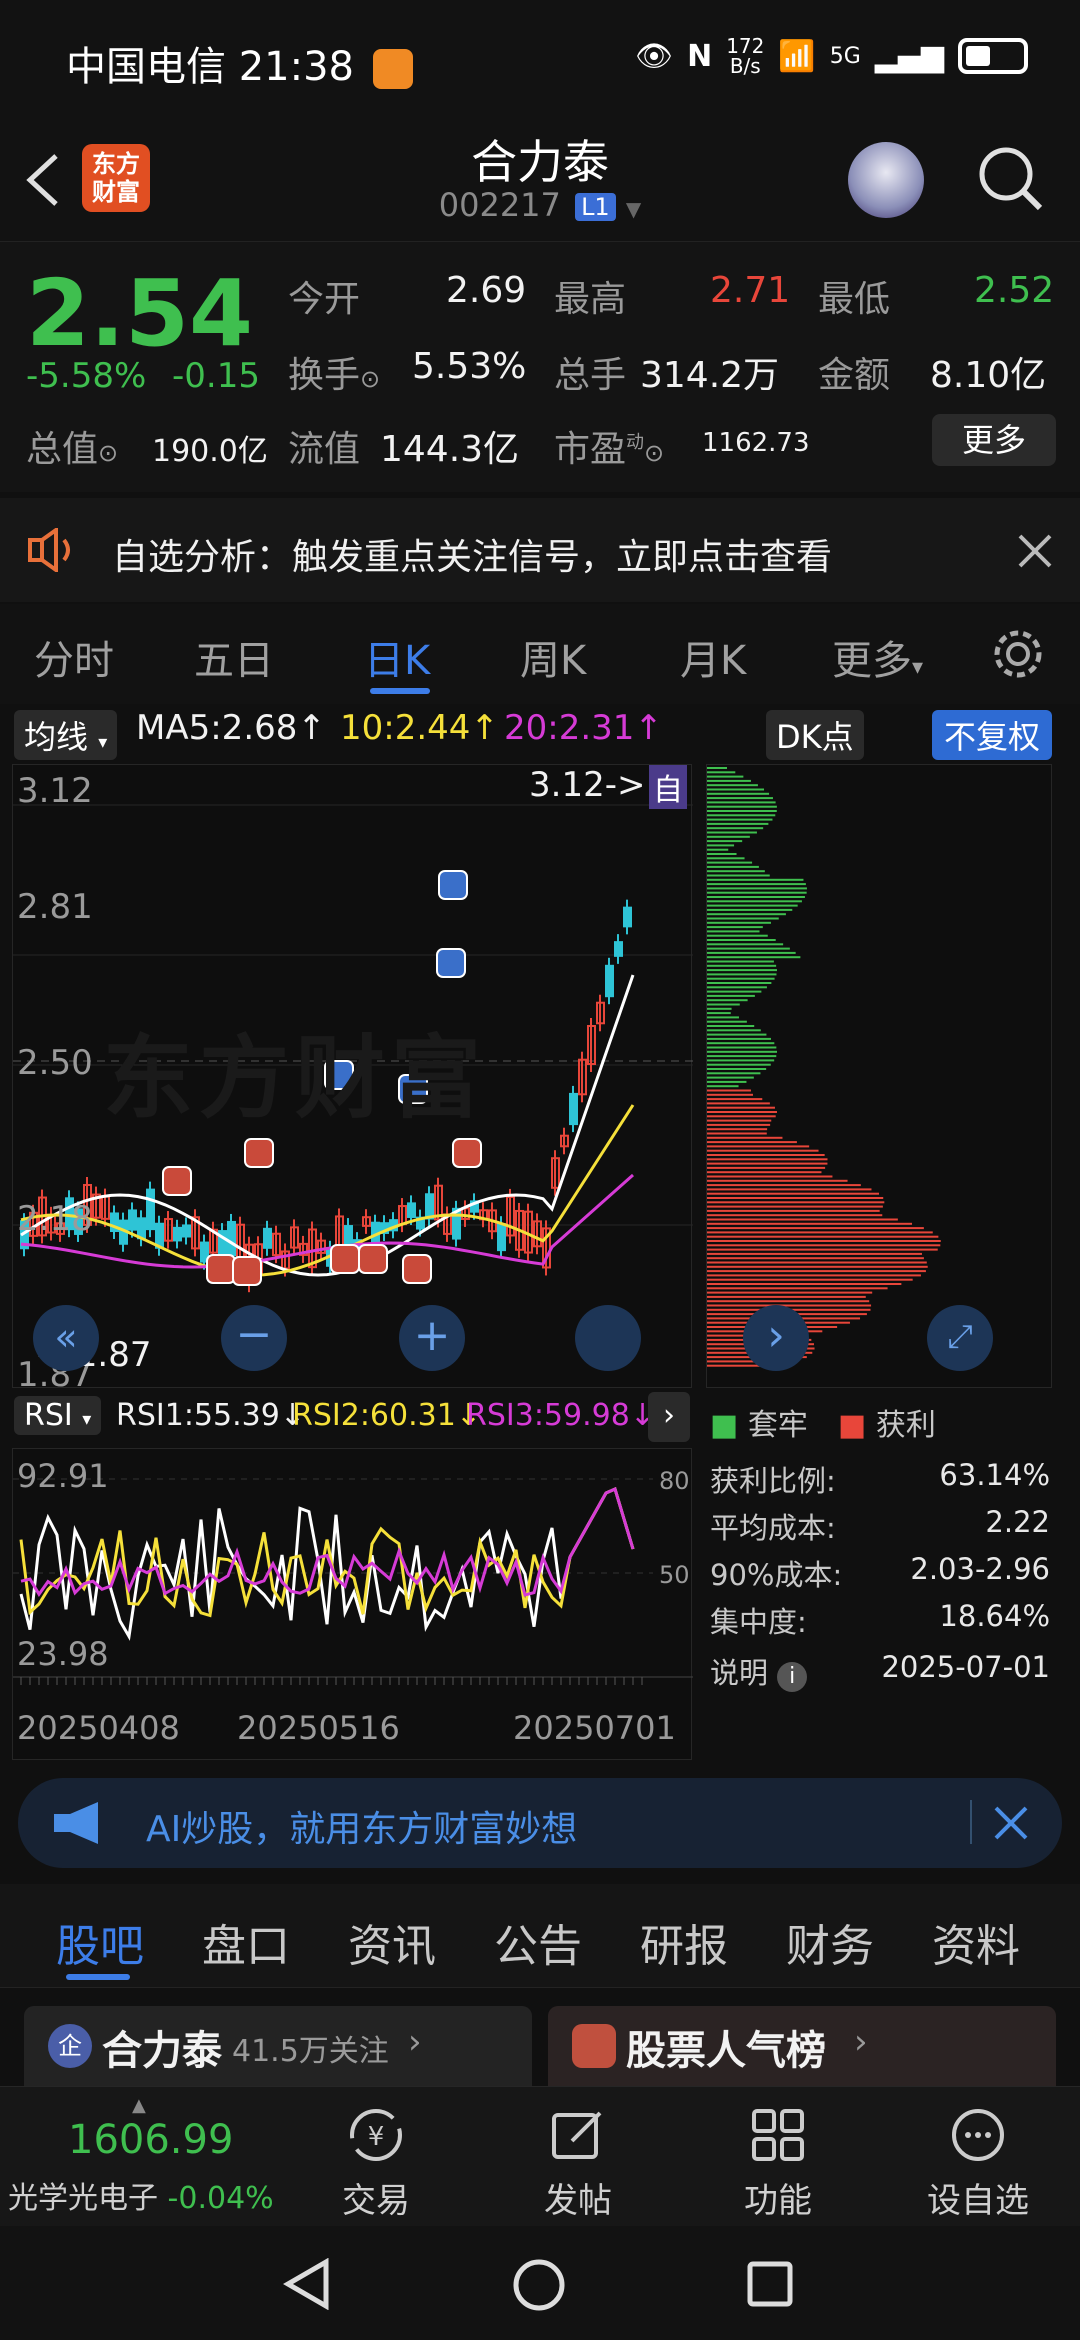  I want to click on tab-finance: 财务, so click(830, 1942).